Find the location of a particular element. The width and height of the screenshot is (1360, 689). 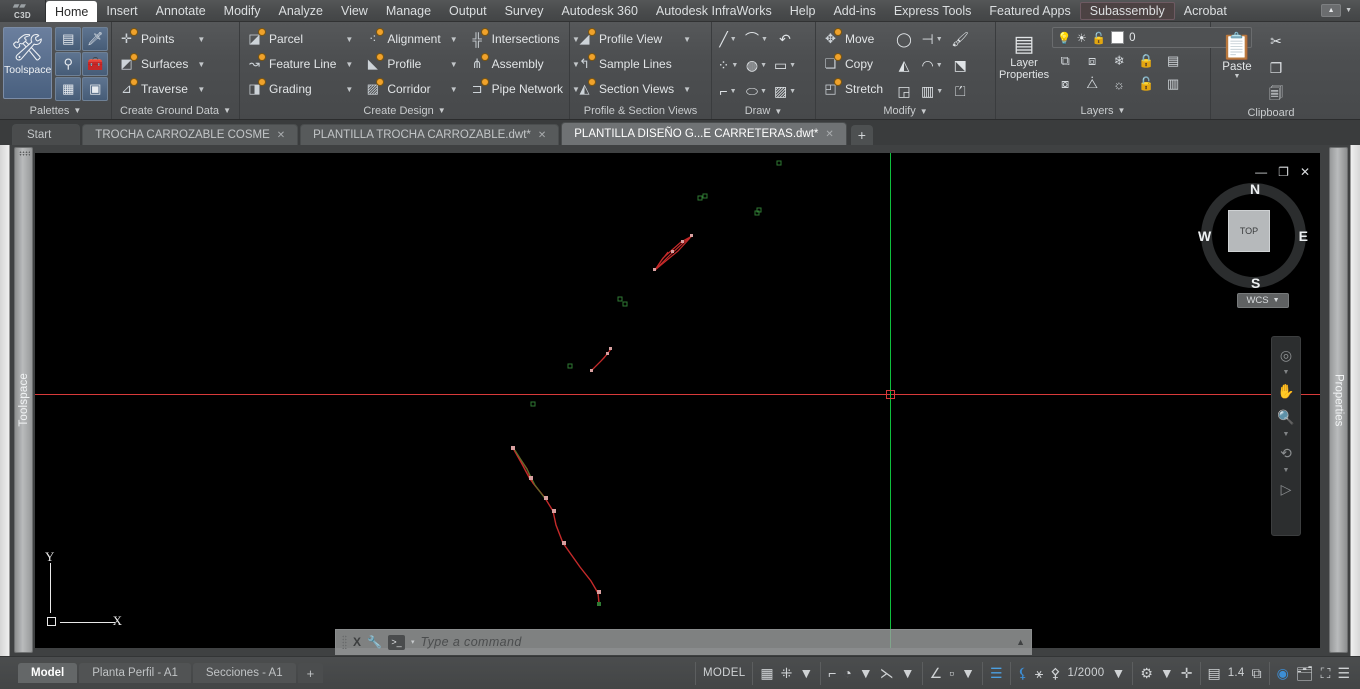

panel-title-create-ground-data: Create Ground Data ▼ is located at coordinates (175, 110).